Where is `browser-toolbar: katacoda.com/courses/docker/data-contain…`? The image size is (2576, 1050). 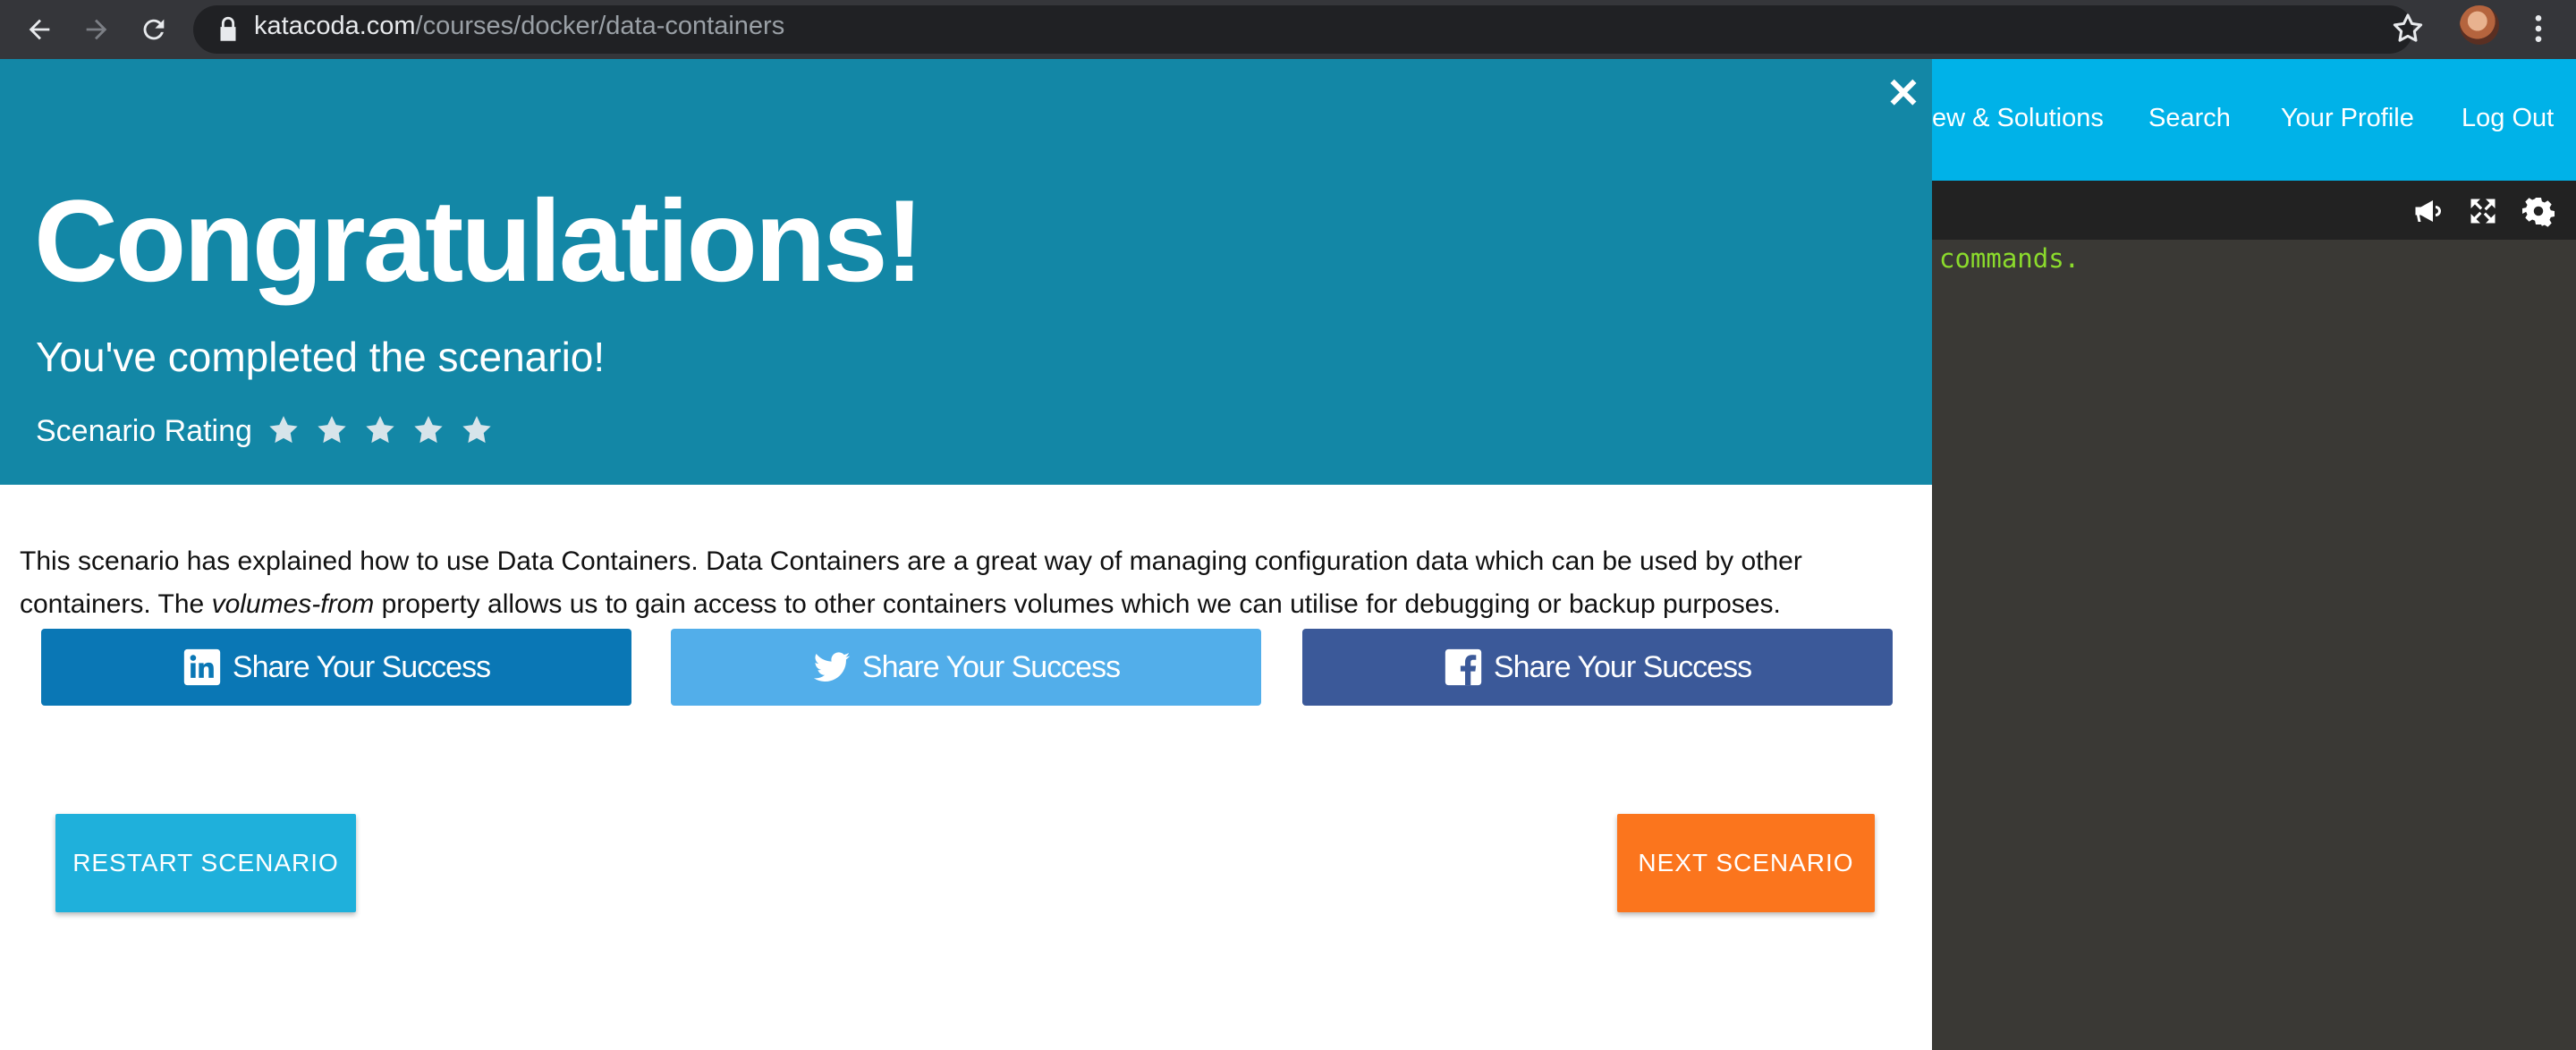 browser-toolbar: katacoda.com/courses/docker/data-contain… is located at coordinates (1288, 29).